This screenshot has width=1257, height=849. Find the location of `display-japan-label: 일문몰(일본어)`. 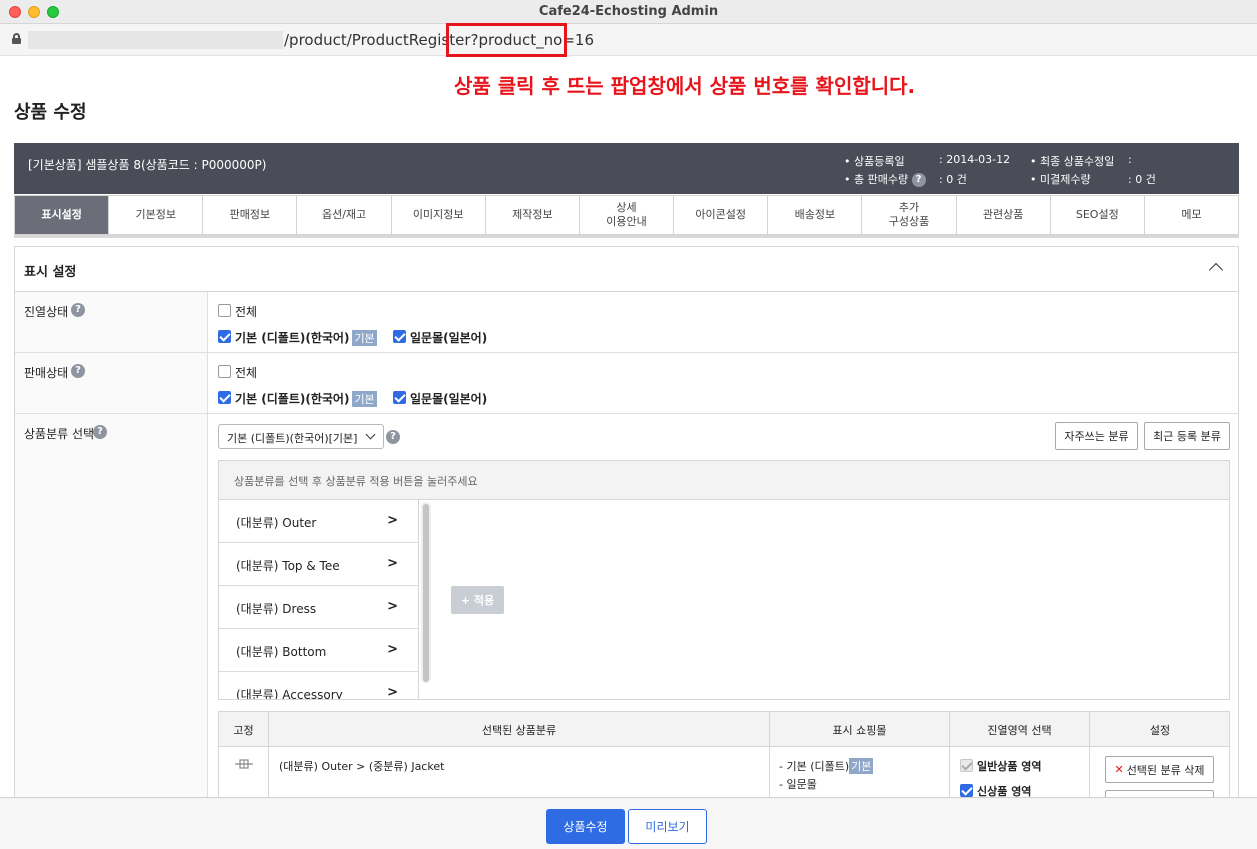

display-japan-label: 일문몰(일본어) is located at coordinates (449, 338).